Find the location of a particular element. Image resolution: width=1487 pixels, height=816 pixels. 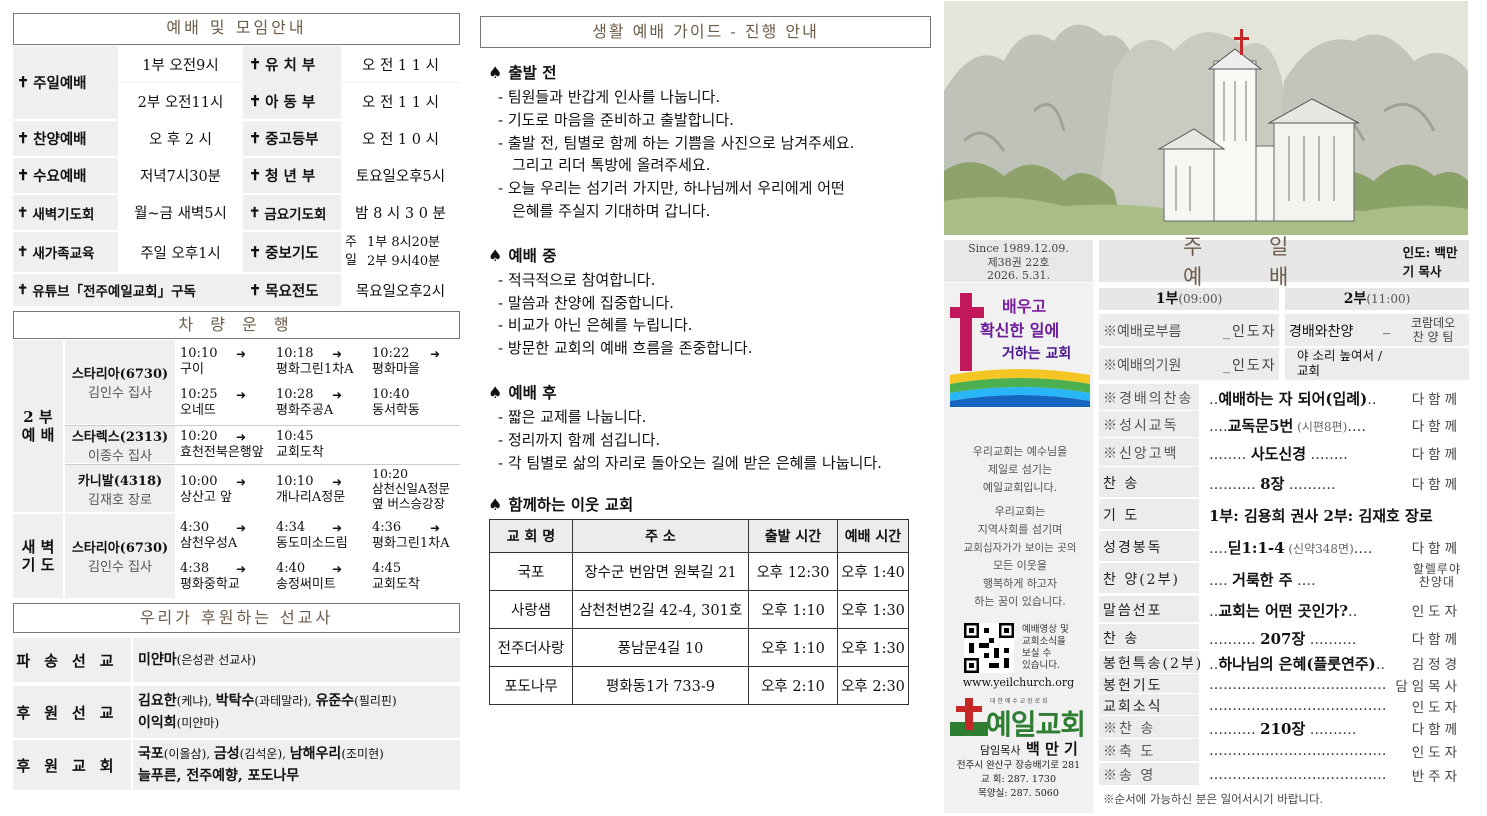

order-row: ※축 도 ‥‥‥‥‥‥‥‥‥‥‥‥‥‥‥‥‥‥‥ 인도자 is located at coordinates (1284, 750).